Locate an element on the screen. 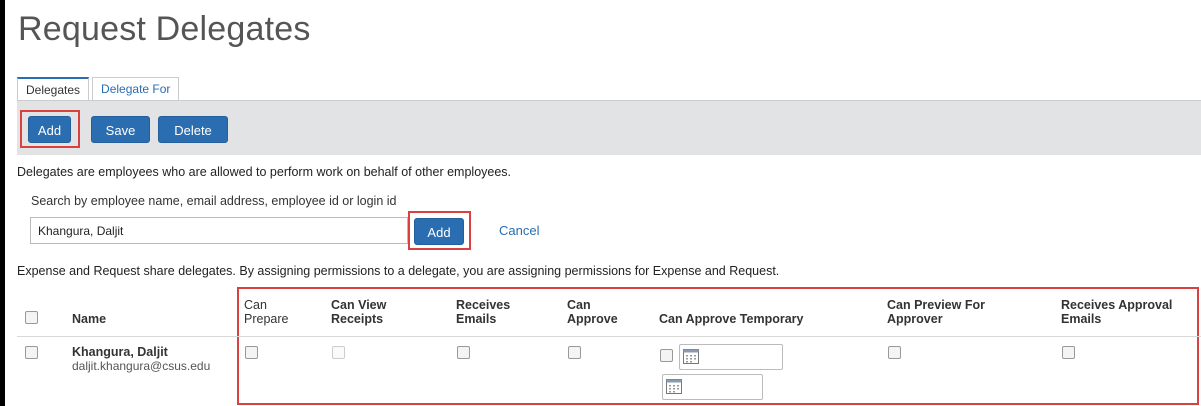 This screenshot has height=406, width=1201. search-input is located at coordinates (219, 230).